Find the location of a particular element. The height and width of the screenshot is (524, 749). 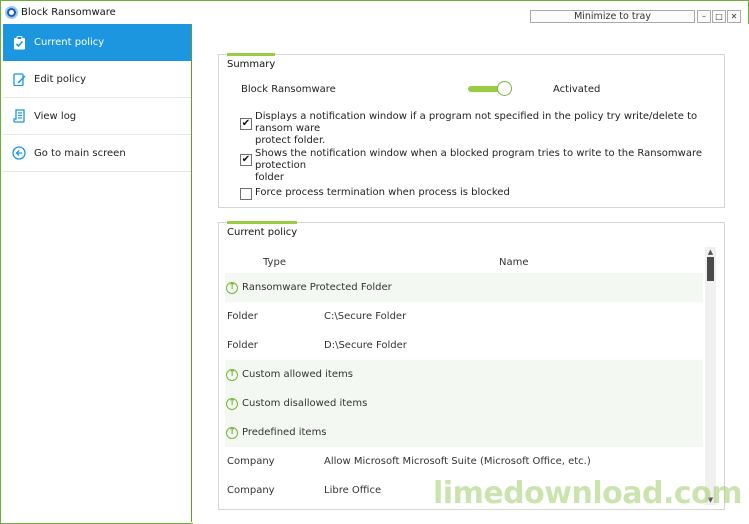

sidebar-item-label: Go to main screen is located at coordinates (80, 153).